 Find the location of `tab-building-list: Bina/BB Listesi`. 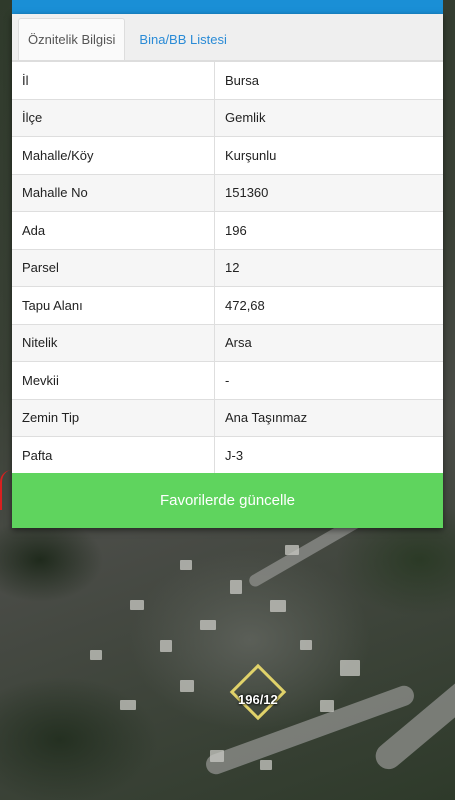

tab-building-list: Bina/BB Listesi is located at coordinates (180, 39).